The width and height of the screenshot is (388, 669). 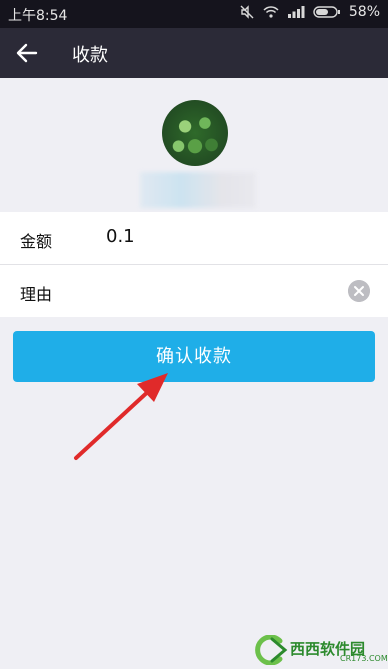 I want to click on navigation-bar: 收款, so click(x=194, y=53).